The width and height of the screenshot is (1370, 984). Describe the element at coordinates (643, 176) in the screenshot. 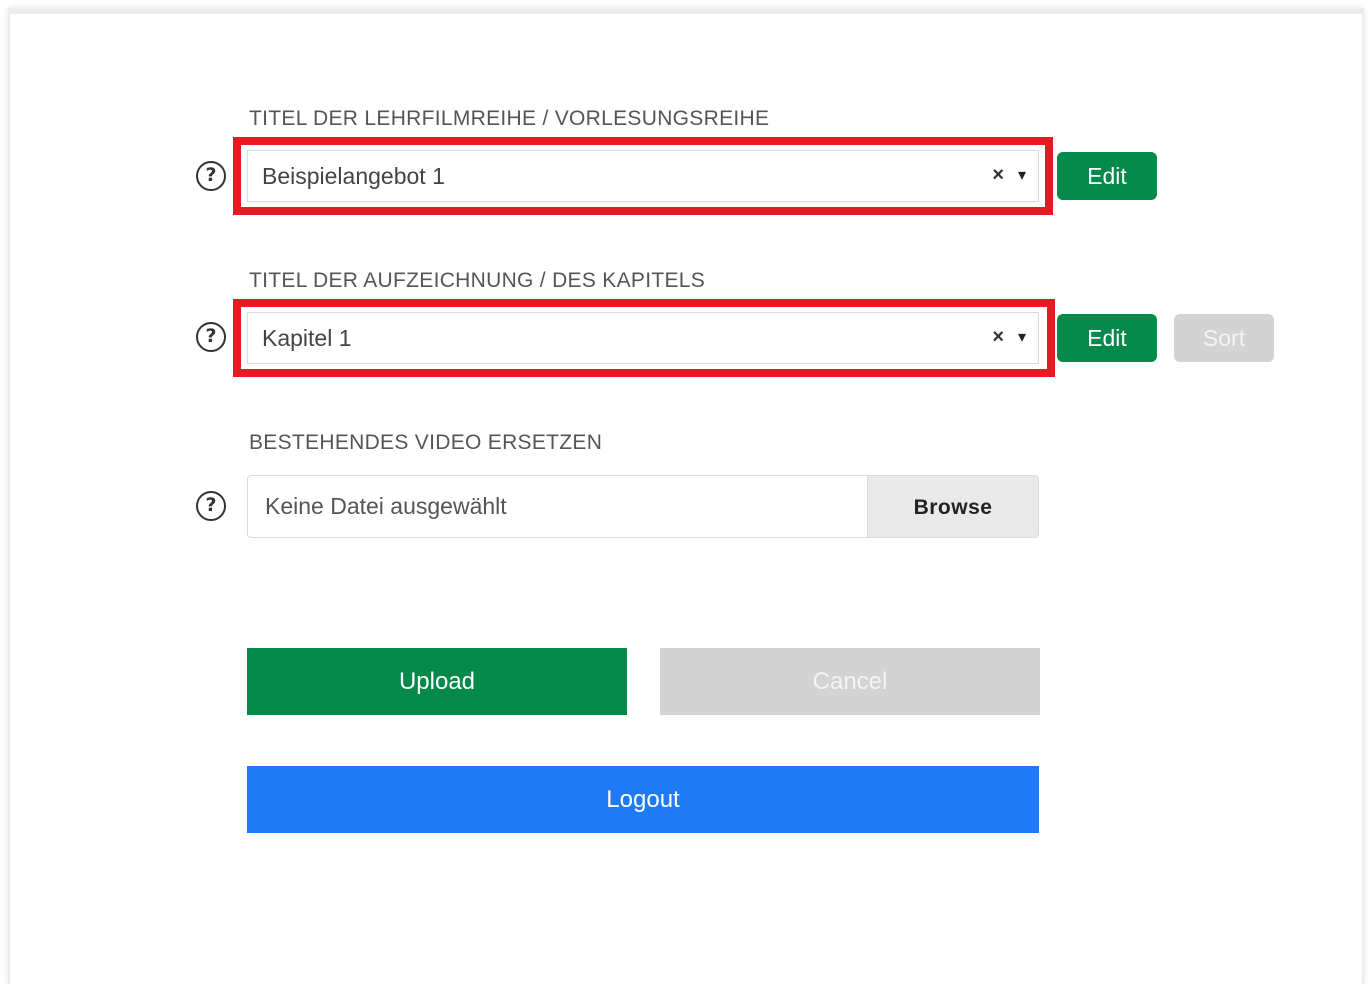

I see `series-select: Beispielangebot 1 × ▾` at that location.